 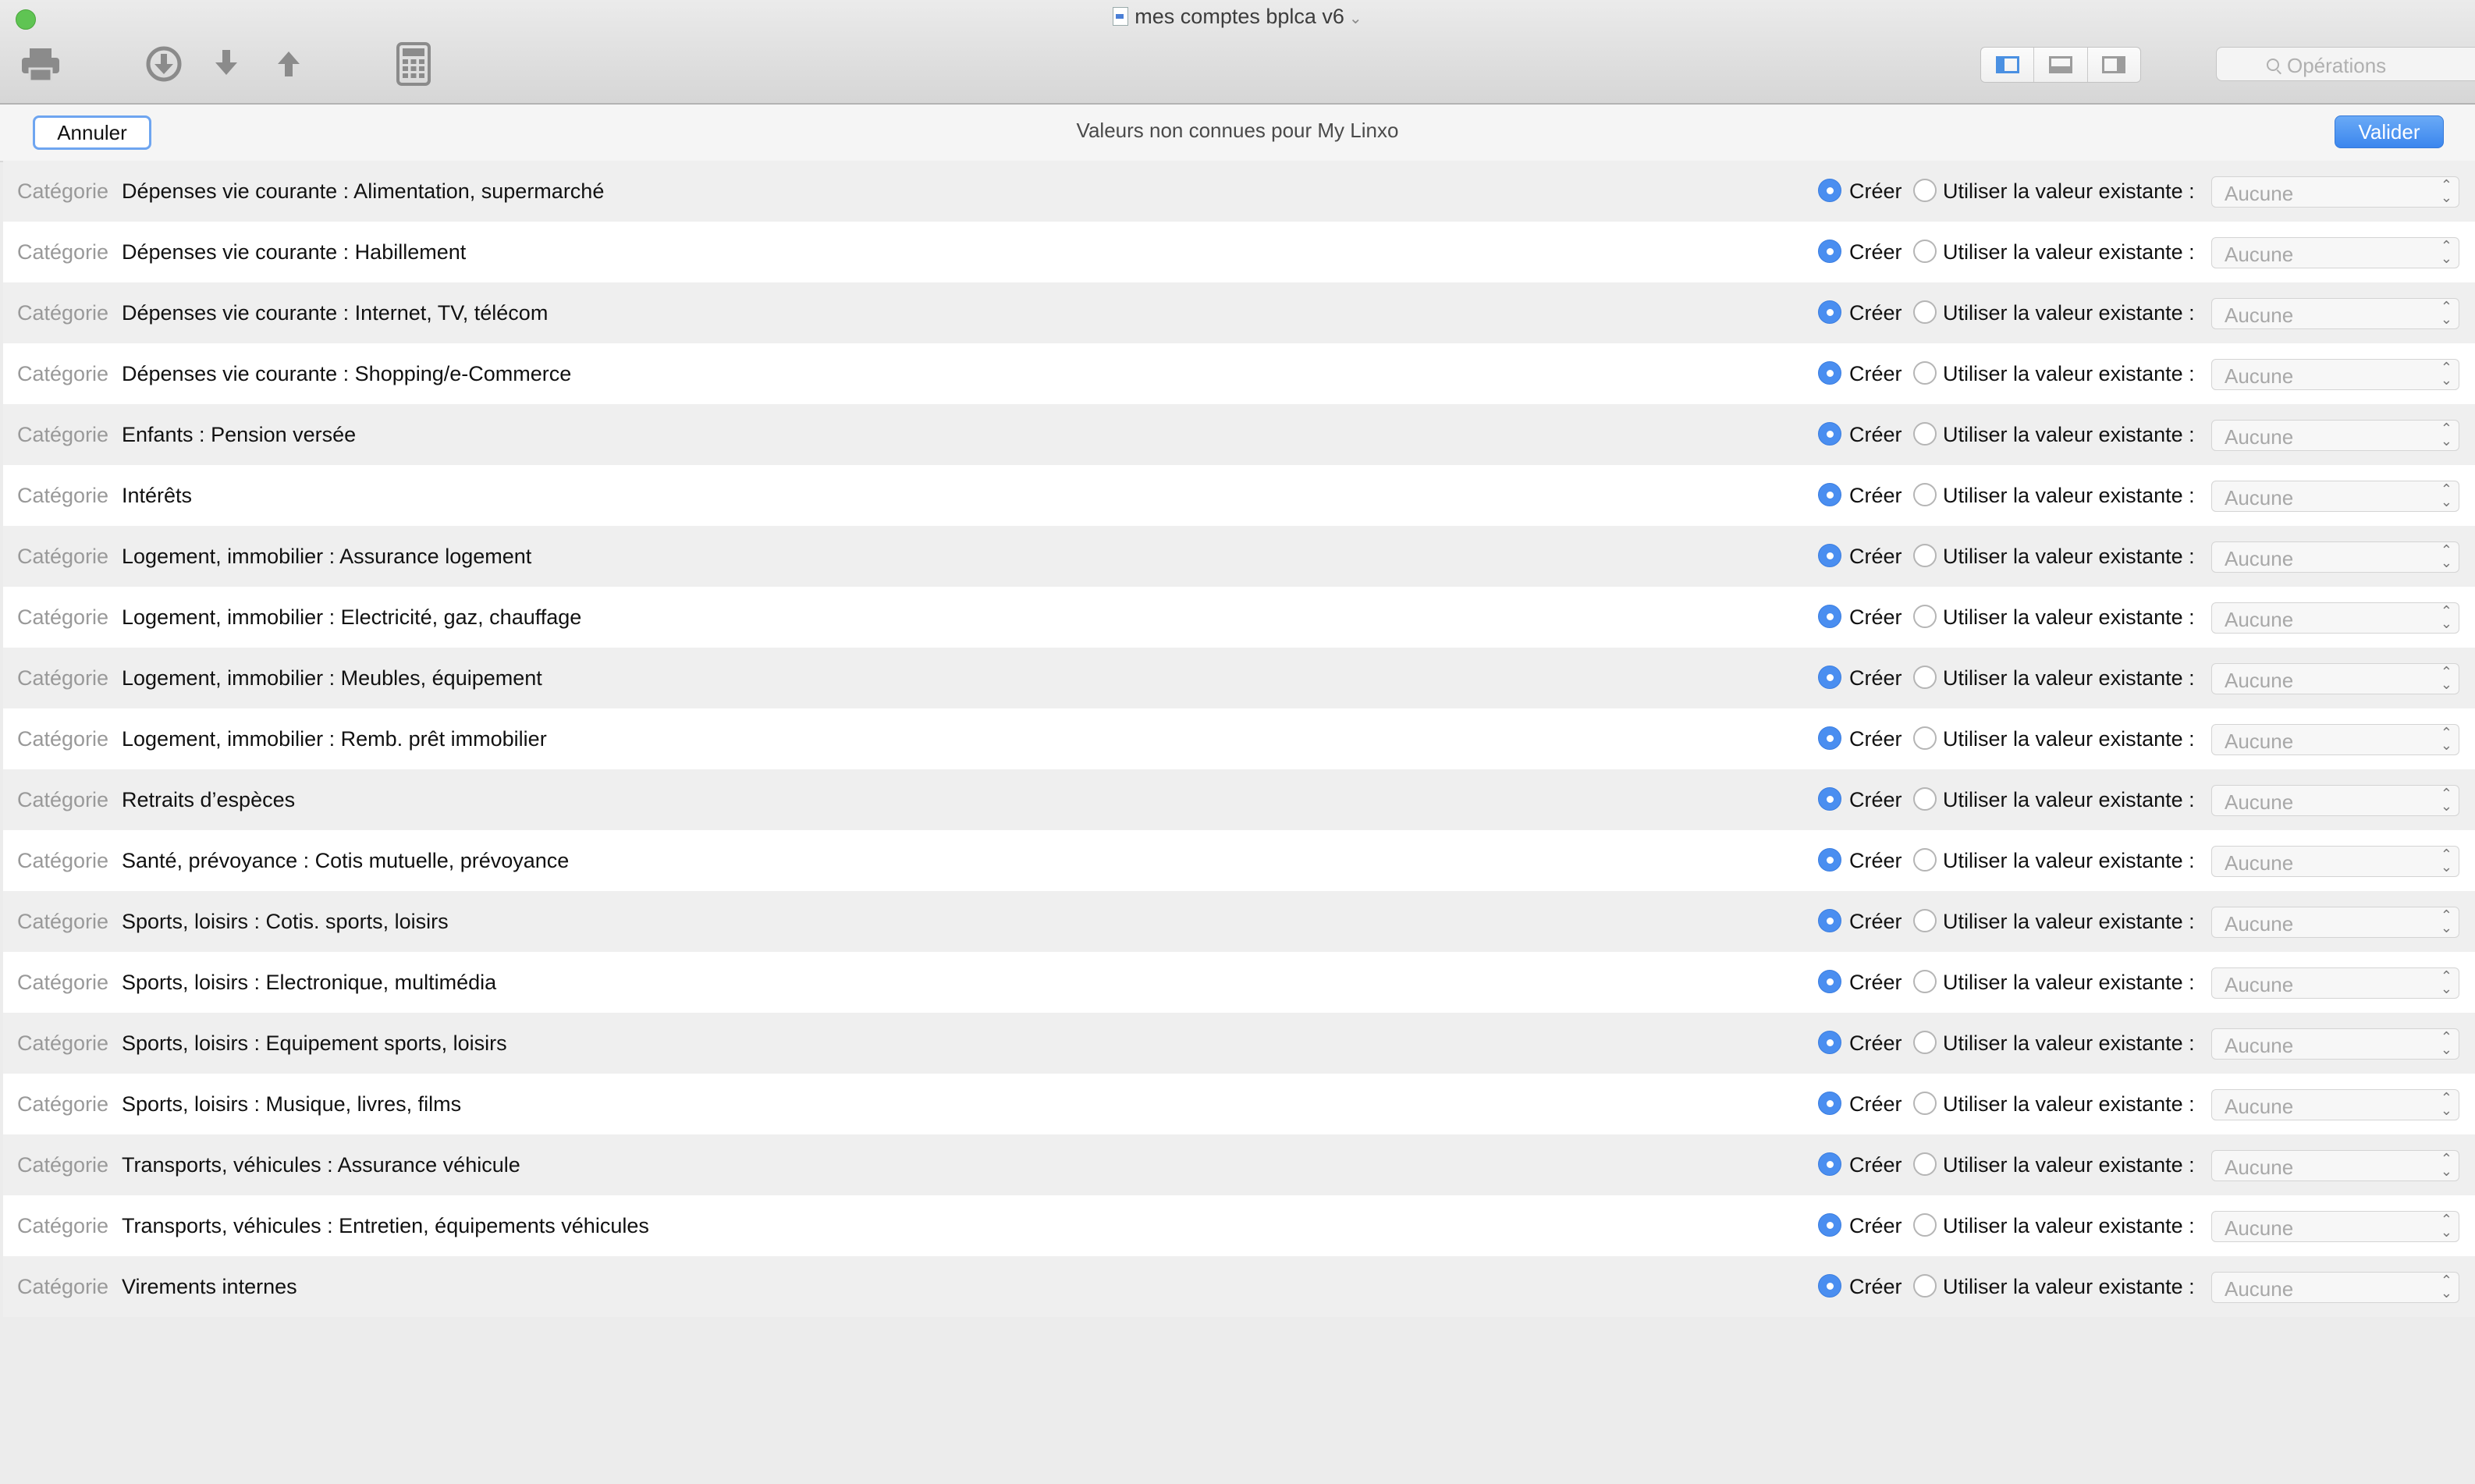 What do you see at coordinates (1237, 17) in the screenshot?
I see `window-title: mes comptes bplca v6 ⌄` at bounding box center [1237, 17].